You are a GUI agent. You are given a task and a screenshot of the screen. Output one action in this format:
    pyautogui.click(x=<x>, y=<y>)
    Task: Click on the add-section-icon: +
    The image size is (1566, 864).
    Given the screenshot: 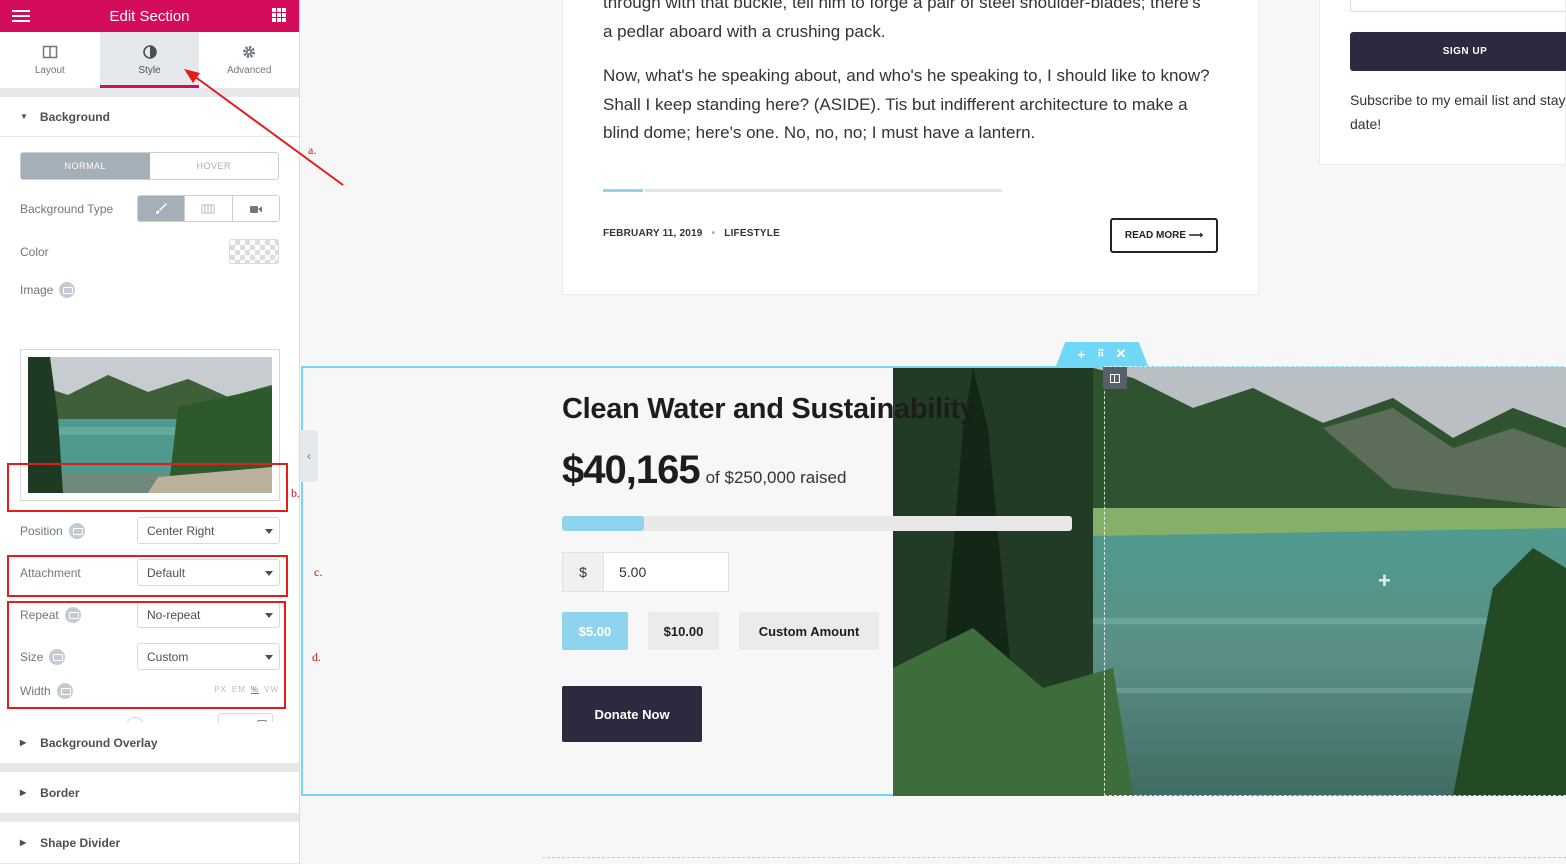 What is the action you would take?
    pyautogui.click(x=1082, y=354)
    